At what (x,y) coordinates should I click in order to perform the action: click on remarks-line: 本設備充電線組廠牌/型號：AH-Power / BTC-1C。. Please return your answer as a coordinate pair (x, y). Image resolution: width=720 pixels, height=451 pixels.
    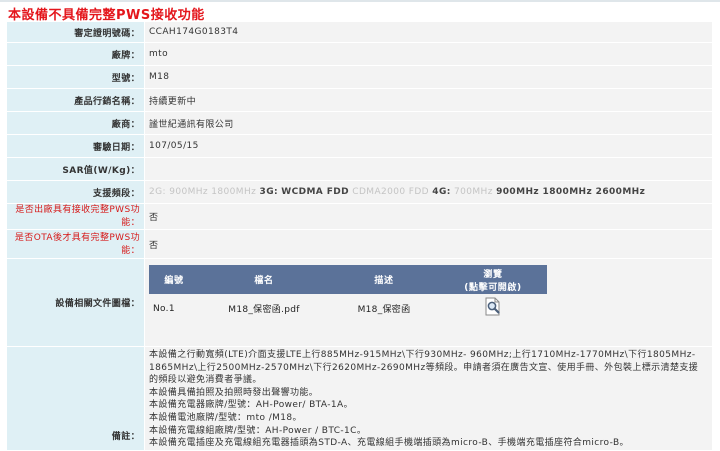
    Looking at the image, I should click on (258, 430).